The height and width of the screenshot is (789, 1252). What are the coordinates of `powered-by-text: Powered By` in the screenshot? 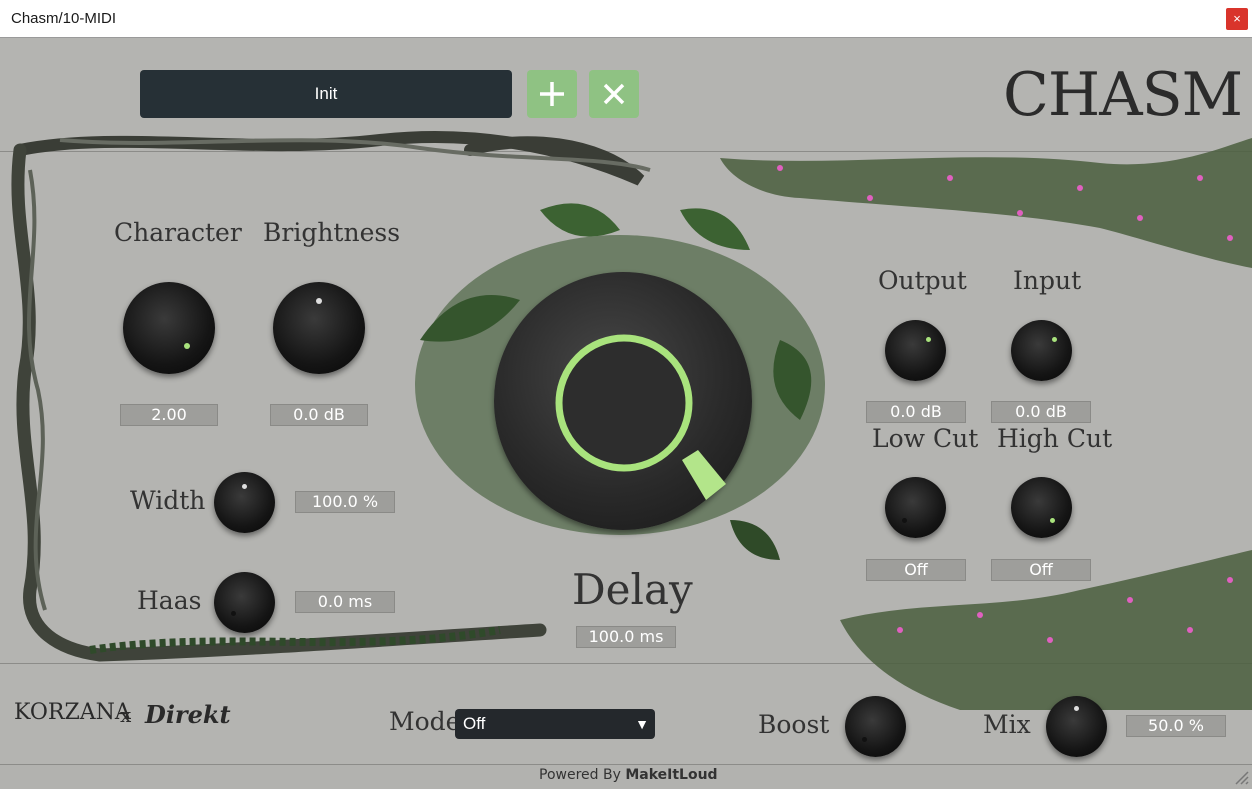 It's located at (580, 775).